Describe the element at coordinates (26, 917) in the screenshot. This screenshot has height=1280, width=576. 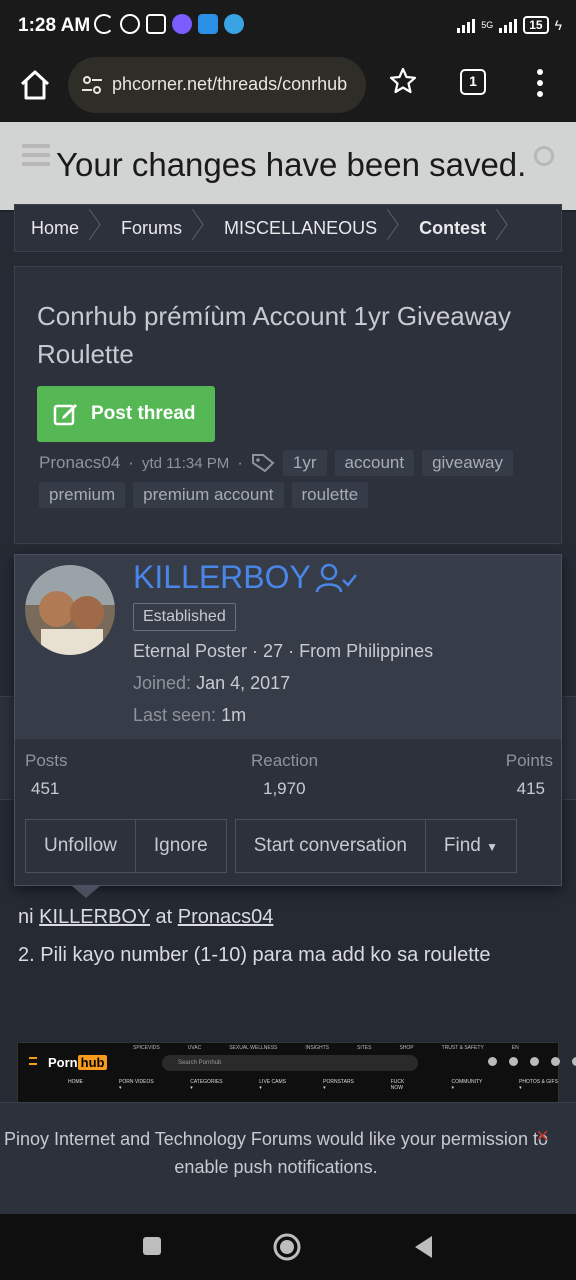
I see `post-text-ni: ni` at that location.